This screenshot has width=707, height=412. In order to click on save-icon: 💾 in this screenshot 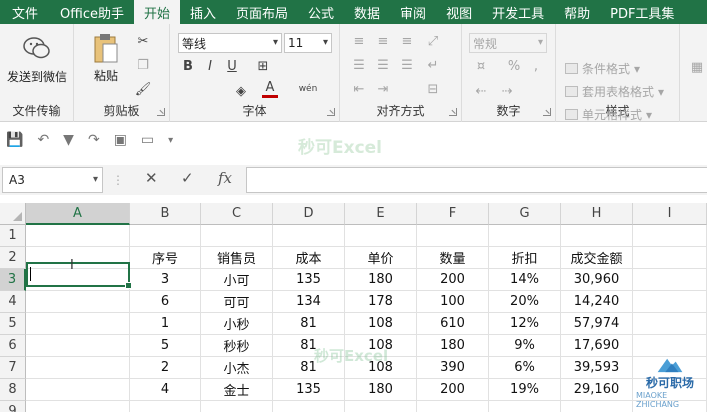, I will do `click(14, 140)`.